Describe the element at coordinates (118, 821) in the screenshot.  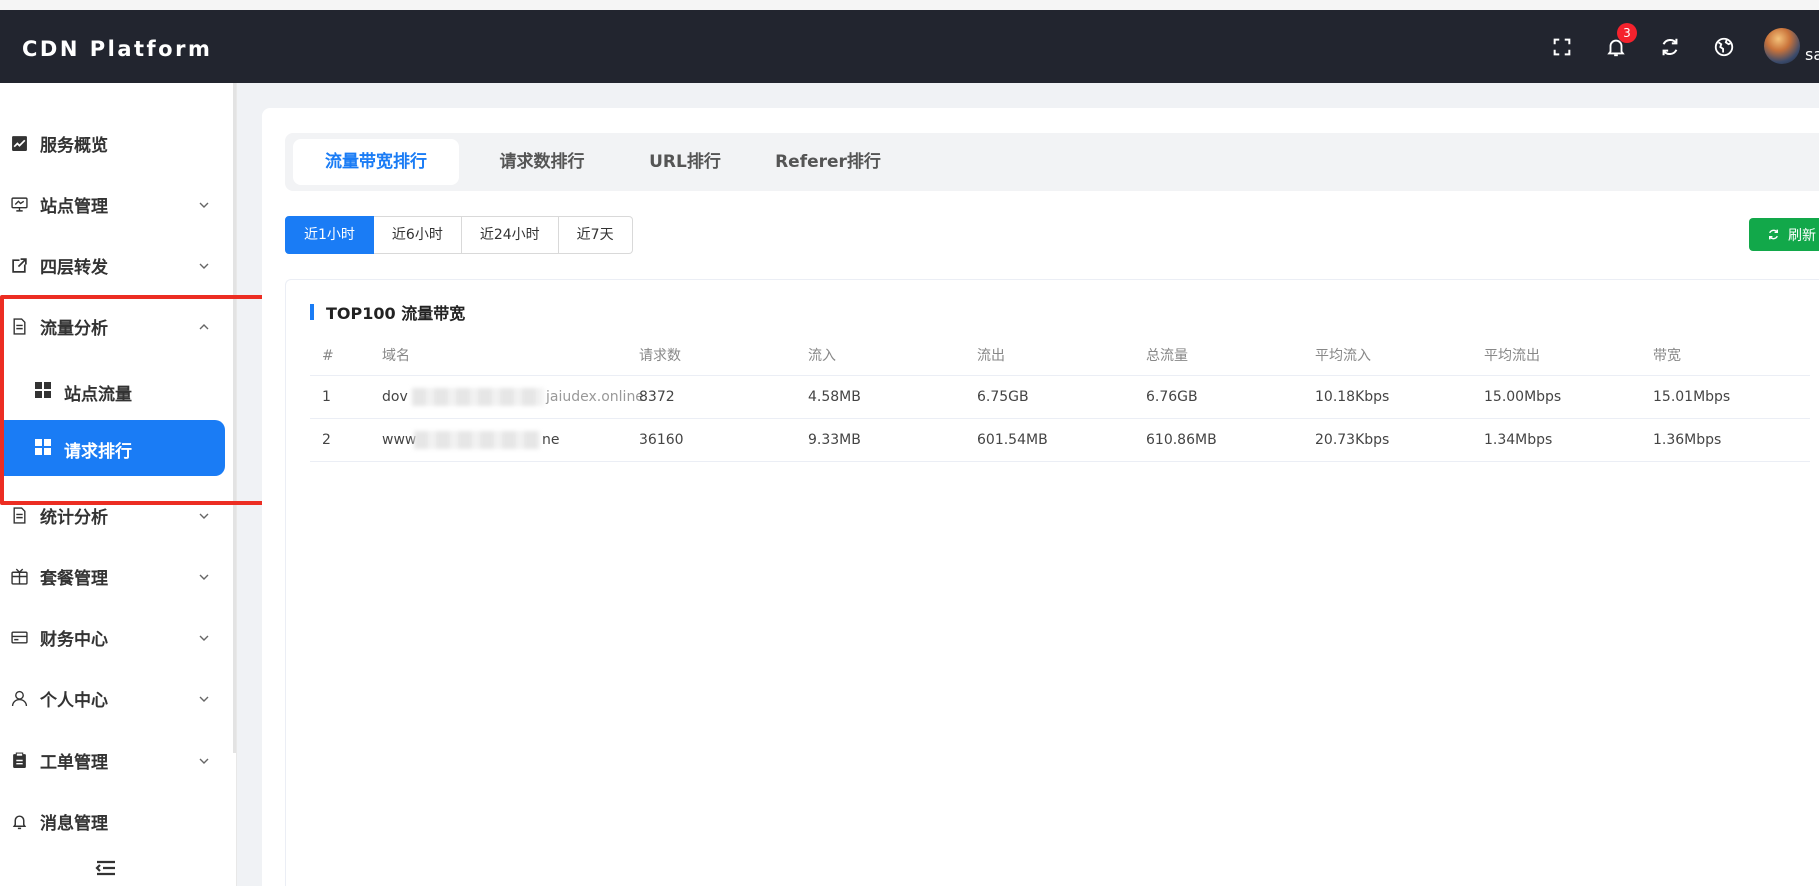
I see `sidebar-item-messages: 消息管理` at that location.